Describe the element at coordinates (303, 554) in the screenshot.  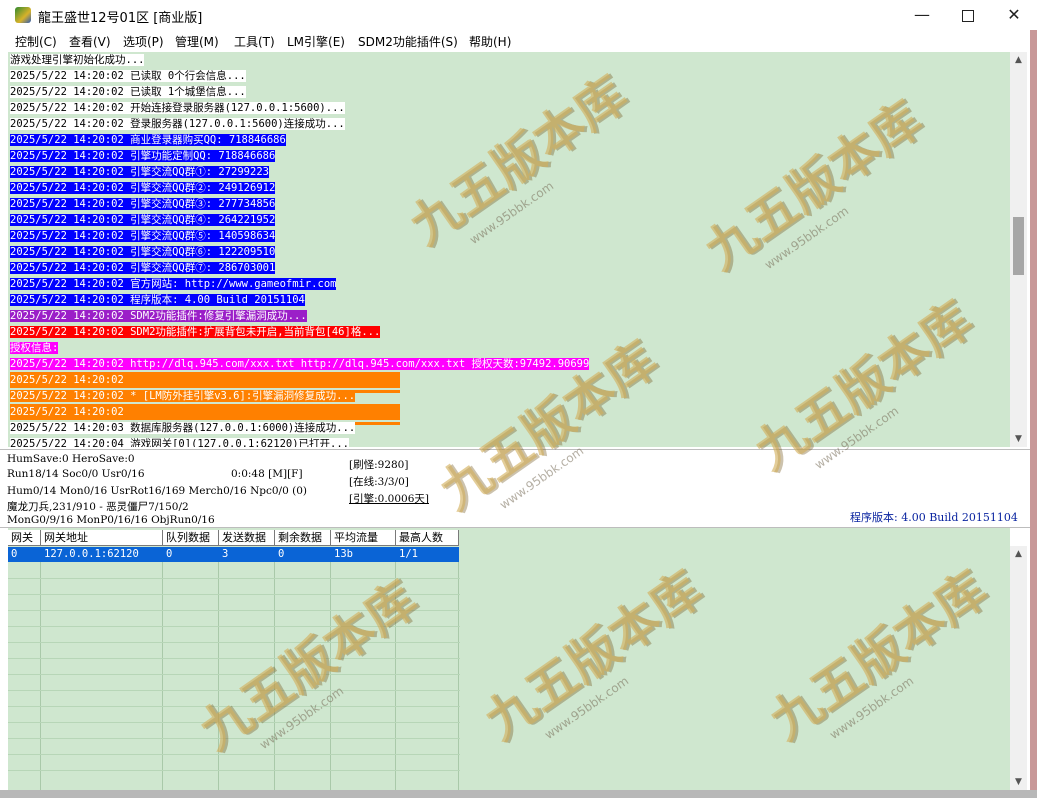
I see `cell-remaining: 0` at that location.